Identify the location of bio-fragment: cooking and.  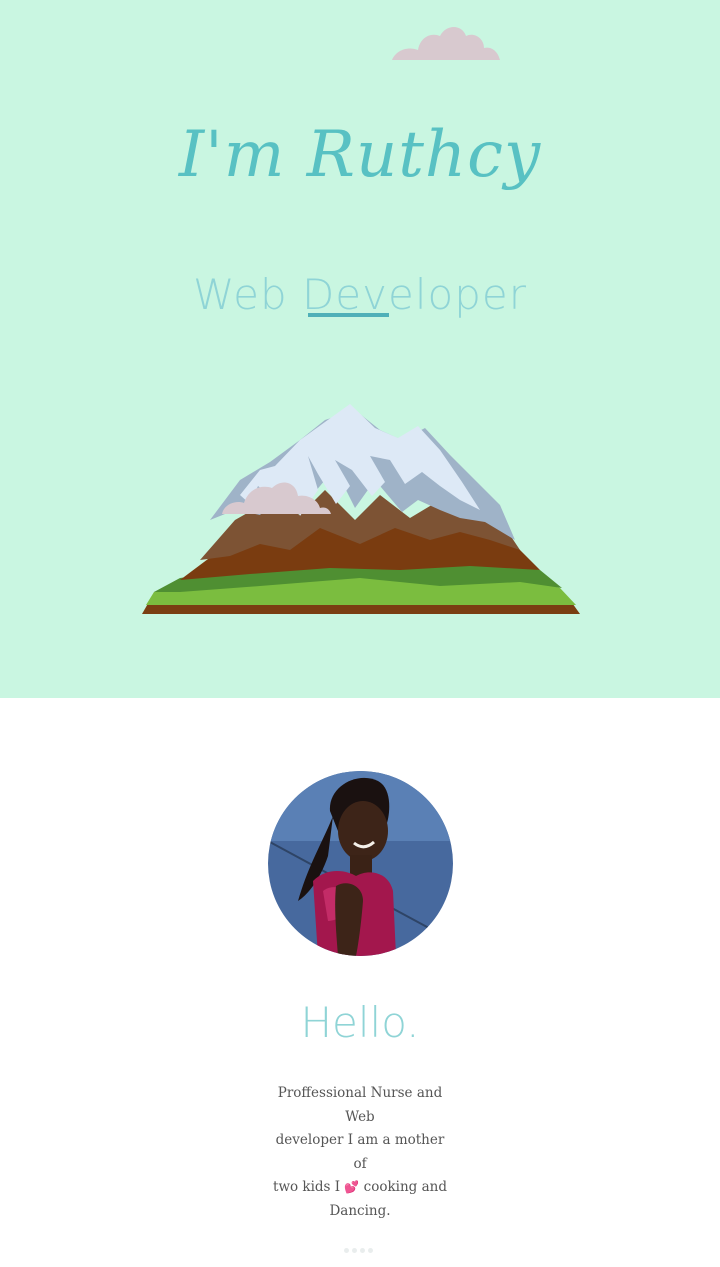
(403, 1187).